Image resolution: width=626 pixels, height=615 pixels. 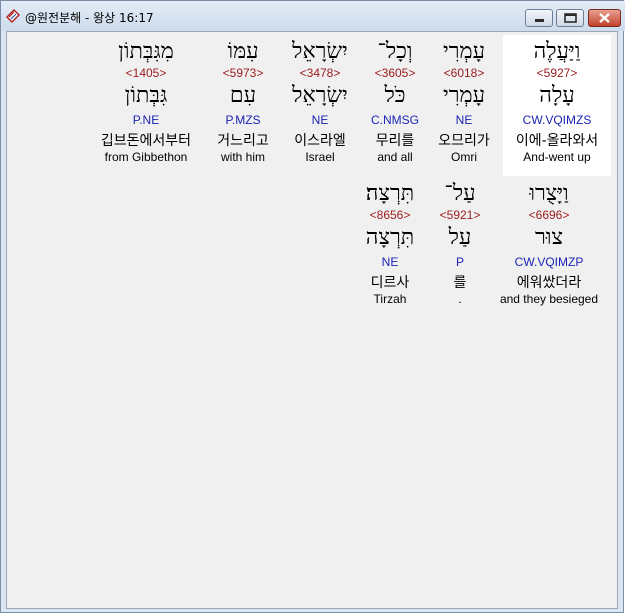 I want to click on english-gloss: with him, so click(x=242, y=157).